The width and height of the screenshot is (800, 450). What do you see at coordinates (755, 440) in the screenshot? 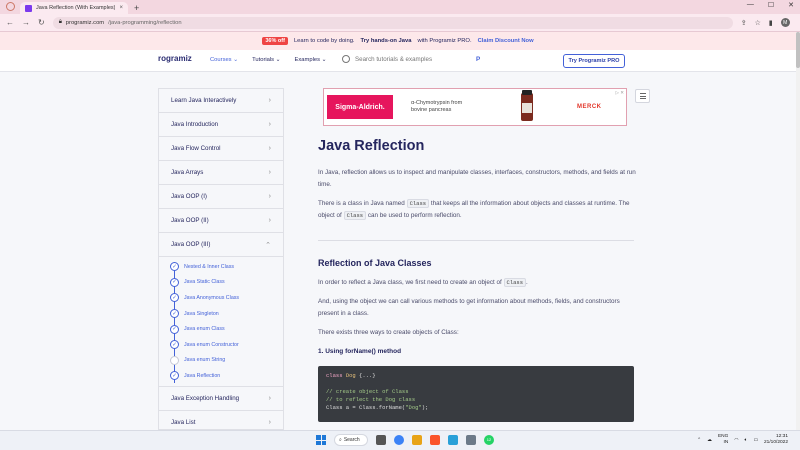
I see `battery-icon: ▭` at bounding box center [755, 440].